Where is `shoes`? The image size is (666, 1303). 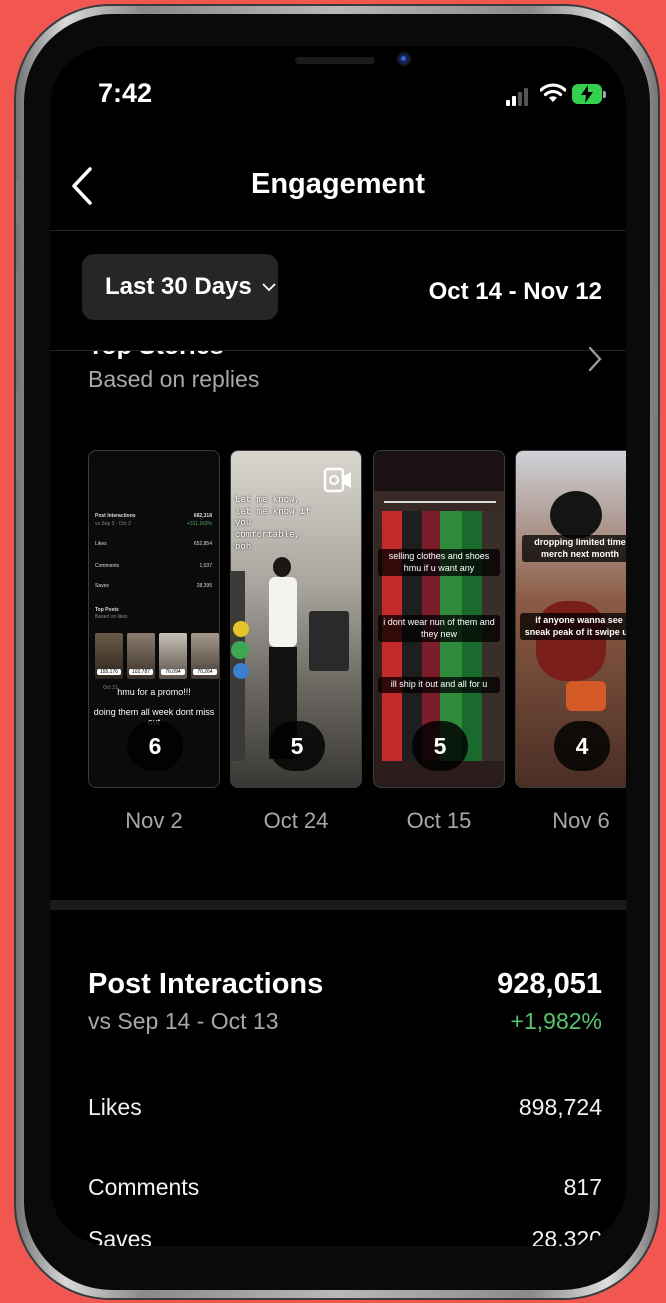
shoes is located at coordinates (586, 696).